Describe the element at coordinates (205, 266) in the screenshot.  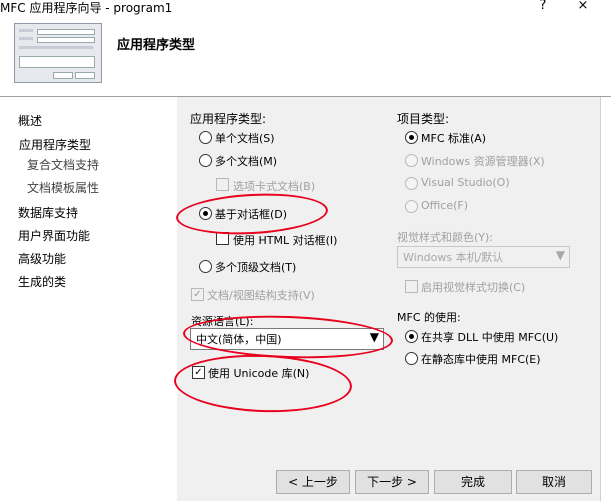
I see `radio-multi-top` at that location.